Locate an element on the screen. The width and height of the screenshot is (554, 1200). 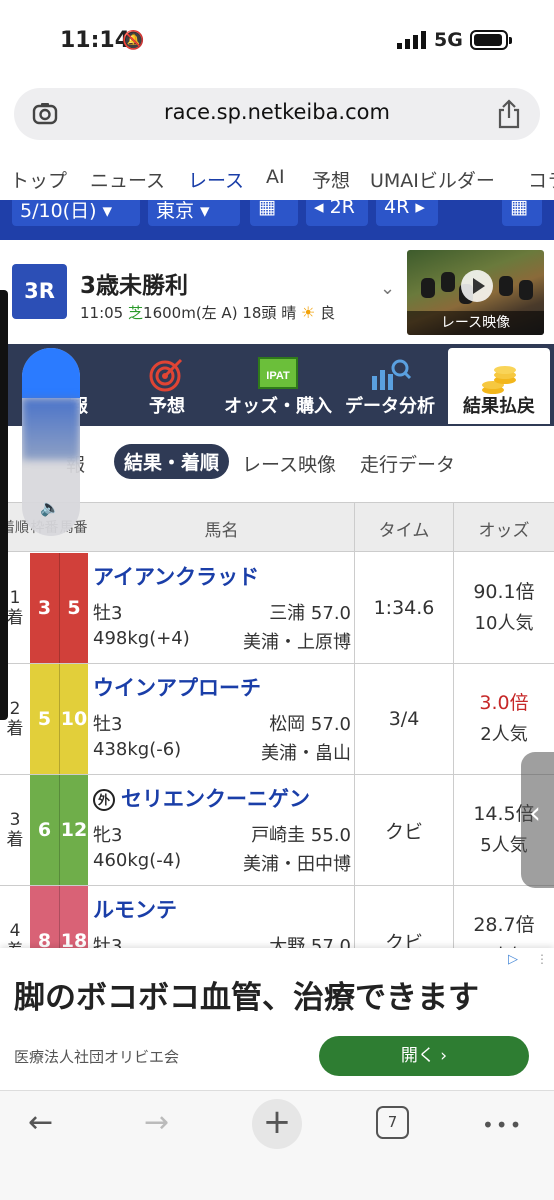
nav-tab-top: トップ is located at coordinates (38, 179).